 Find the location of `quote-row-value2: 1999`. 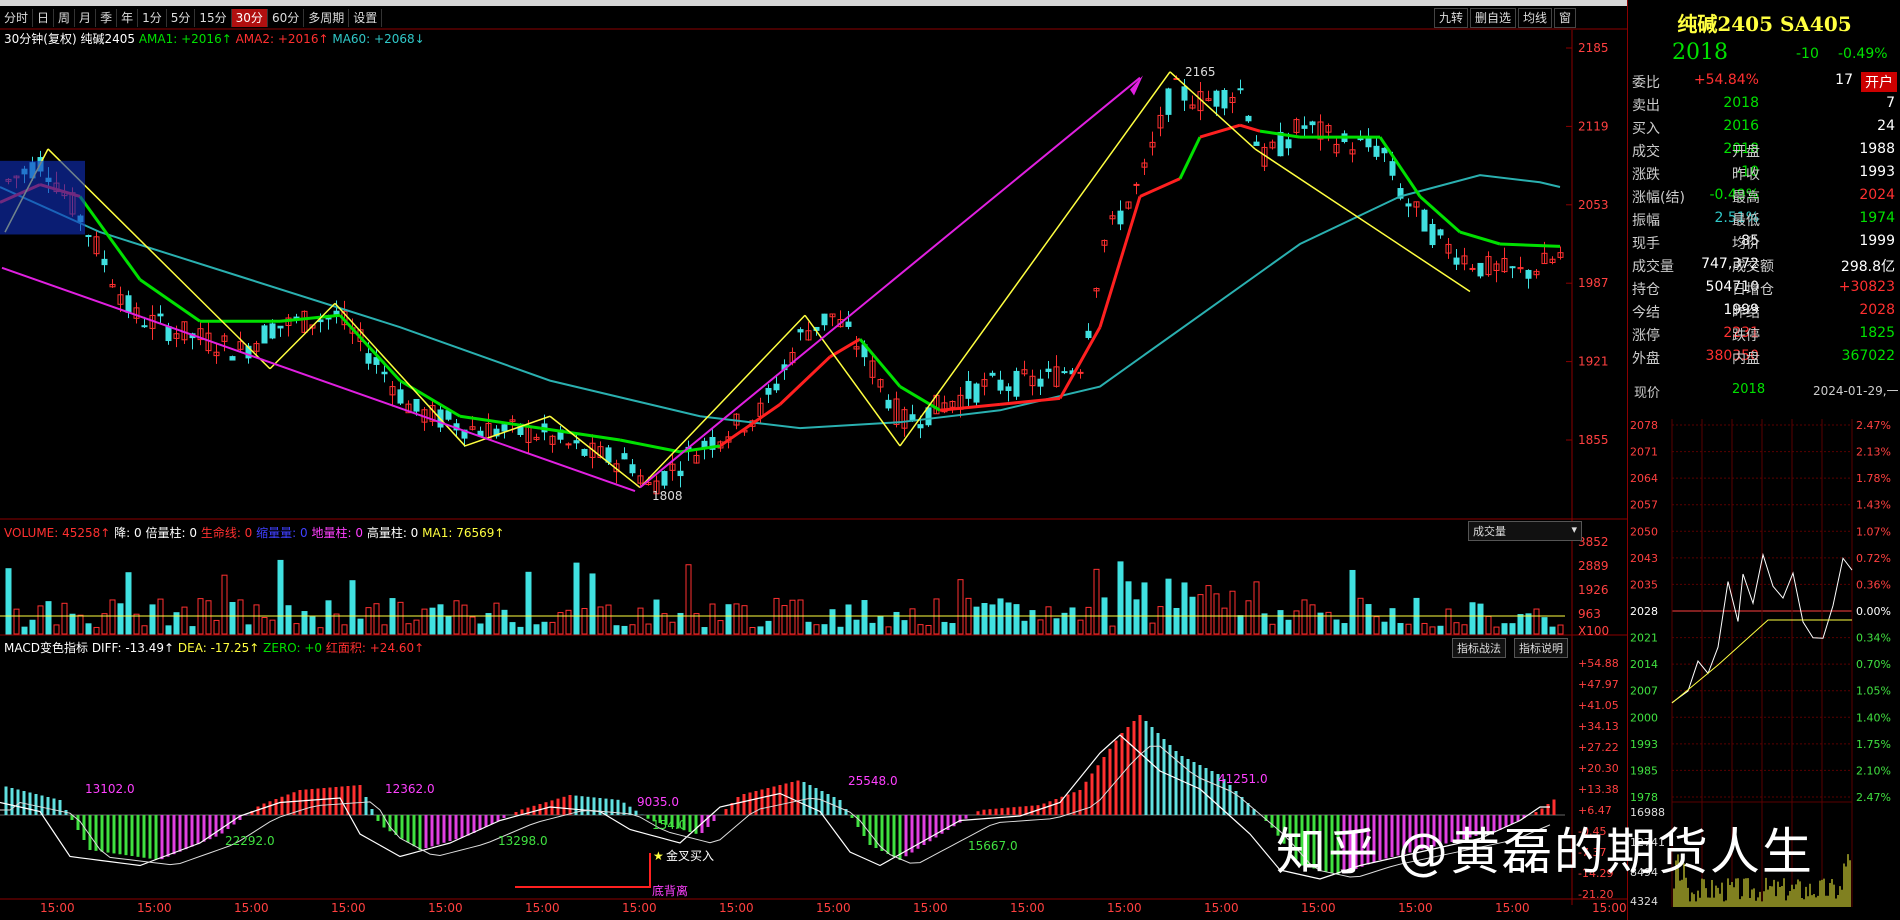

quote-row-value2: 1999 is located at coordinates (1877, 241).